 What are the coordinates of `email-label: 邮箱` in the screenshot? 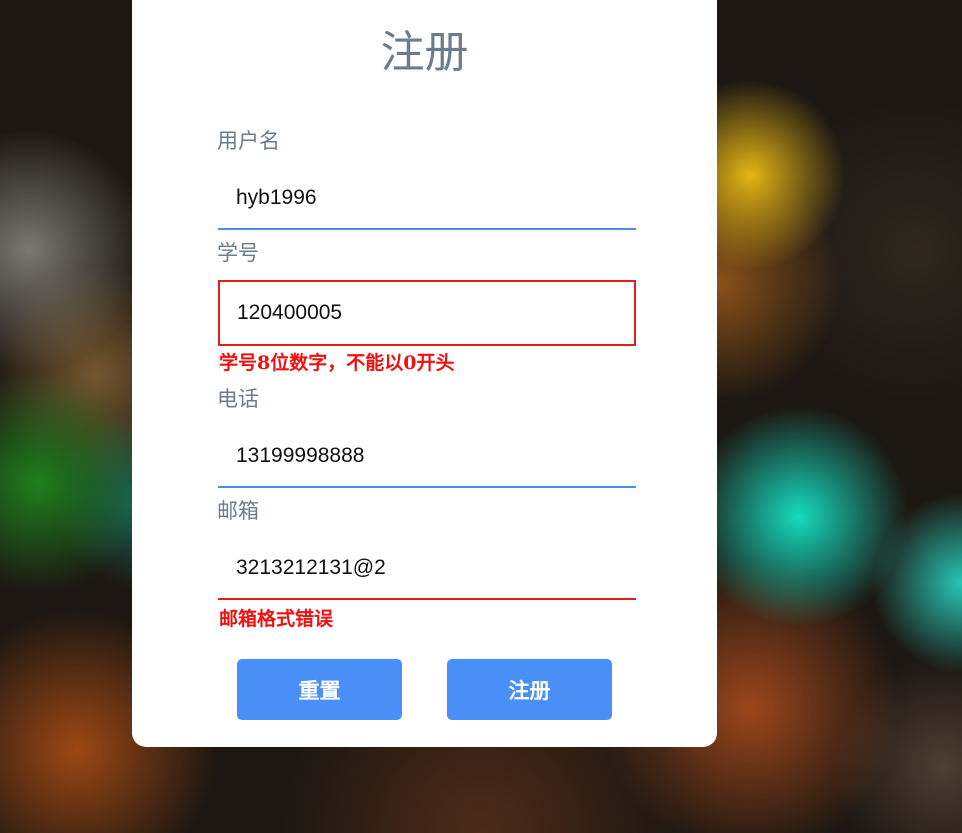 It's located at (238, 511).